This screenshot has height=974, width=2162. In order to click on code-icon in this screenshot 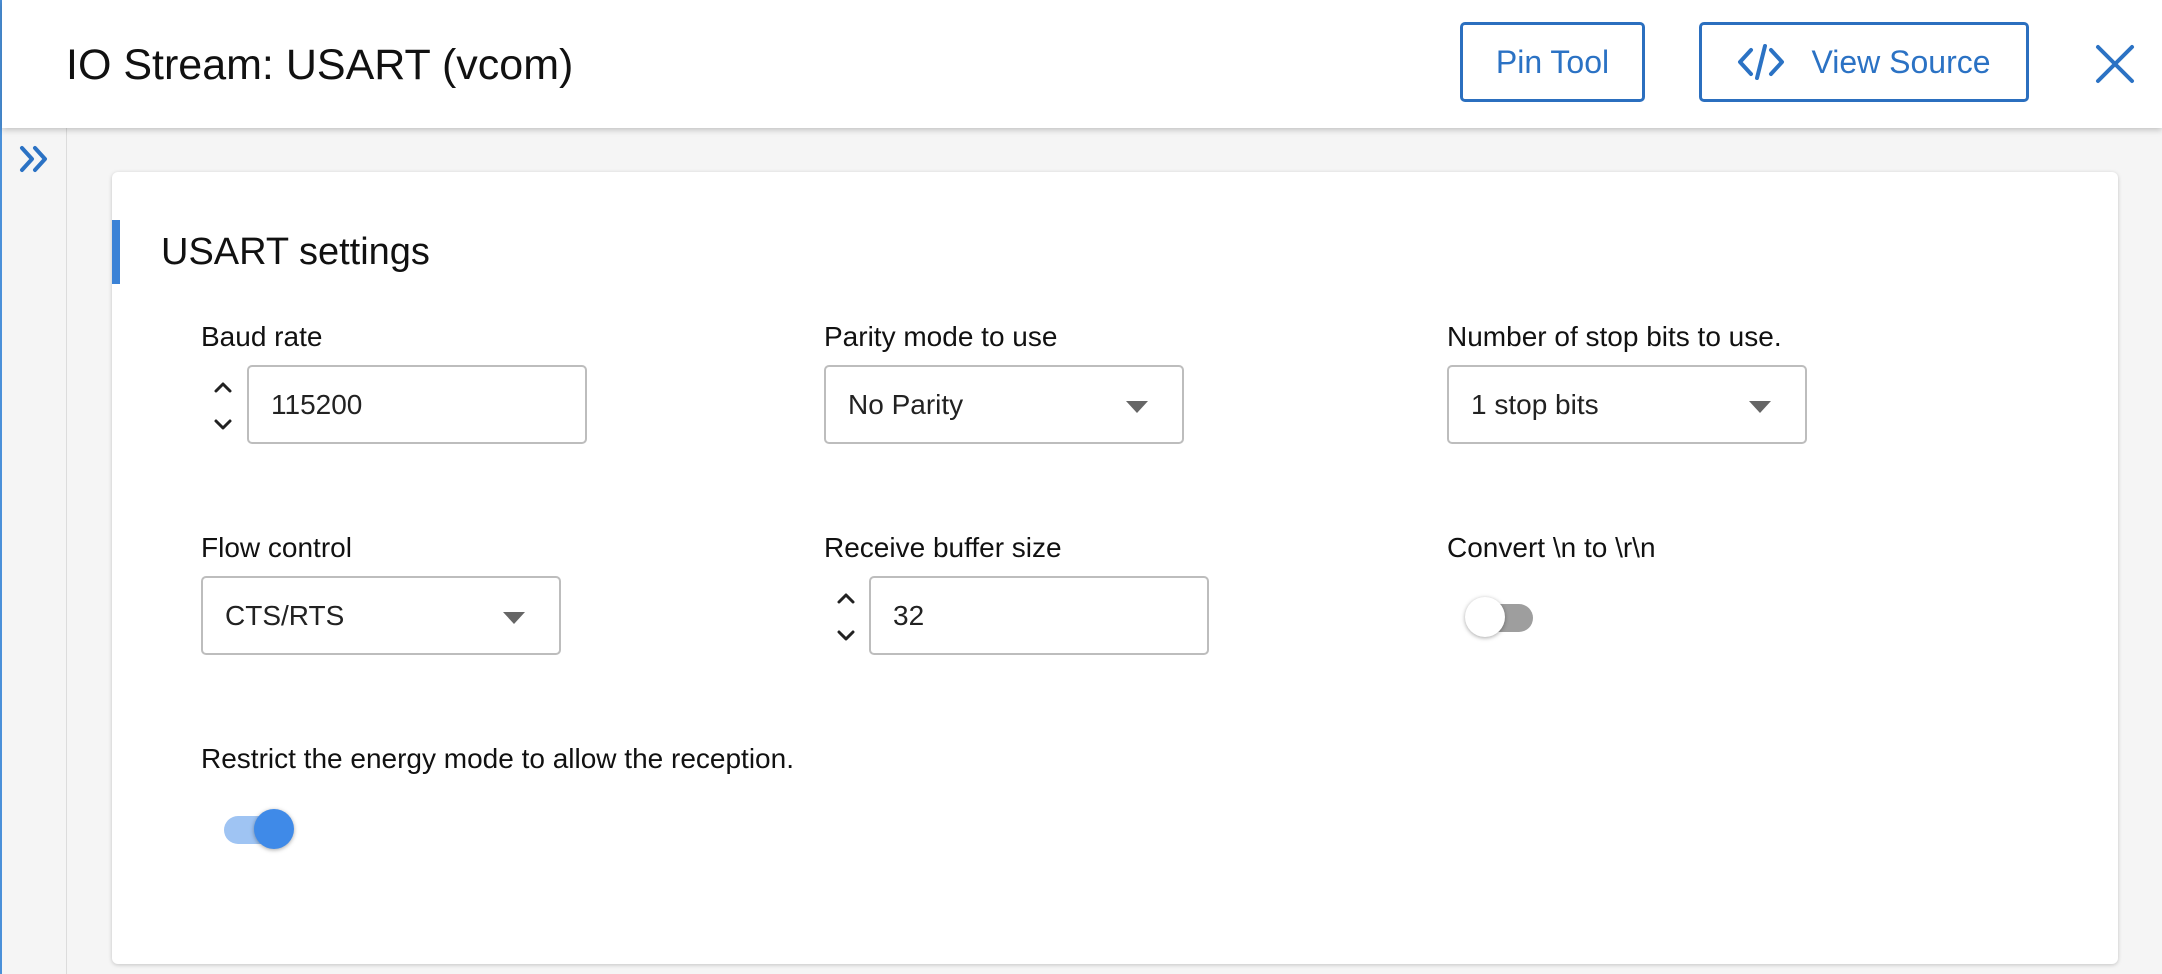, I will do `click(1761, 62)`.